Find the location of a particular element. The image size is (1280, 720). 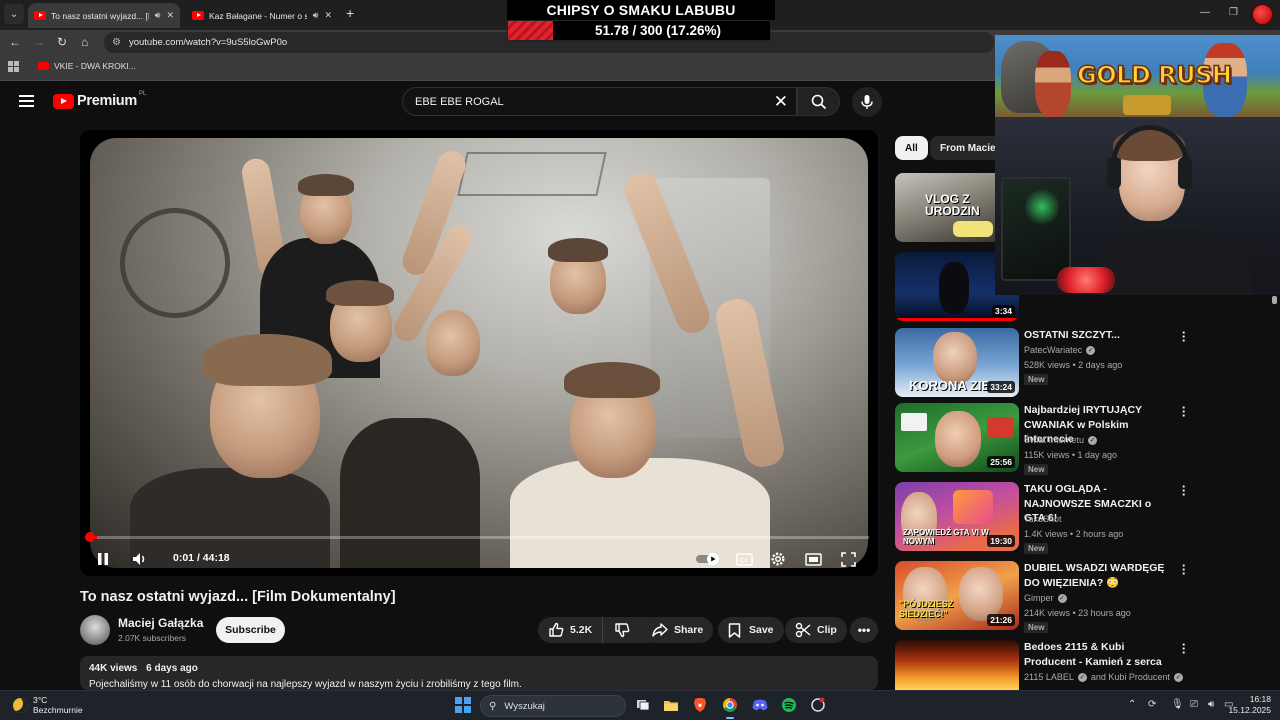

menu-icon is located at coordinates (26, 101).